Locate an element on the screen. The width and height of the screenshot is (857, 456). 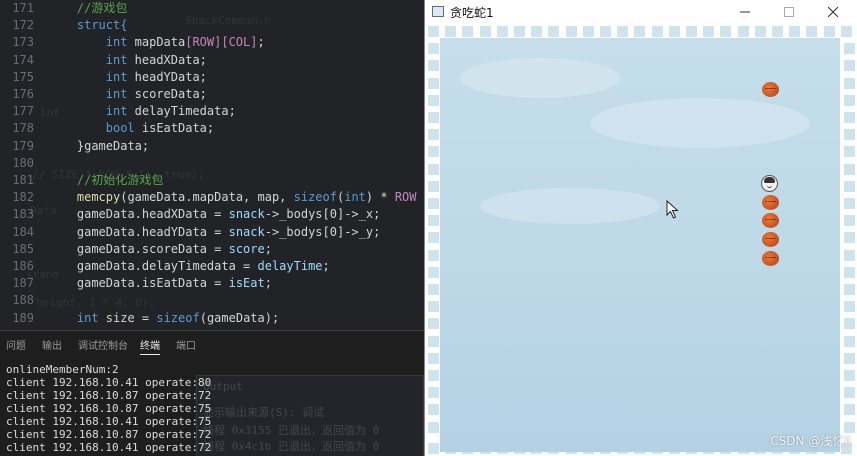
code-line: 187 gameData.isEatData = isEat; is located at coordinates (212, 283).